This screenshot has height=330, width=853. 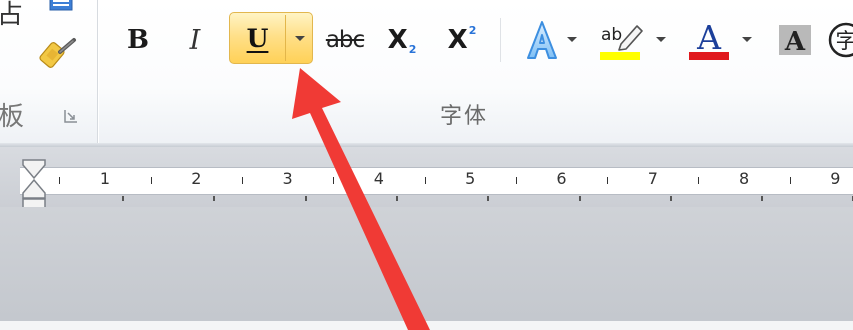 I want to click on subscript-button: X2, so click(x=402, y=40).